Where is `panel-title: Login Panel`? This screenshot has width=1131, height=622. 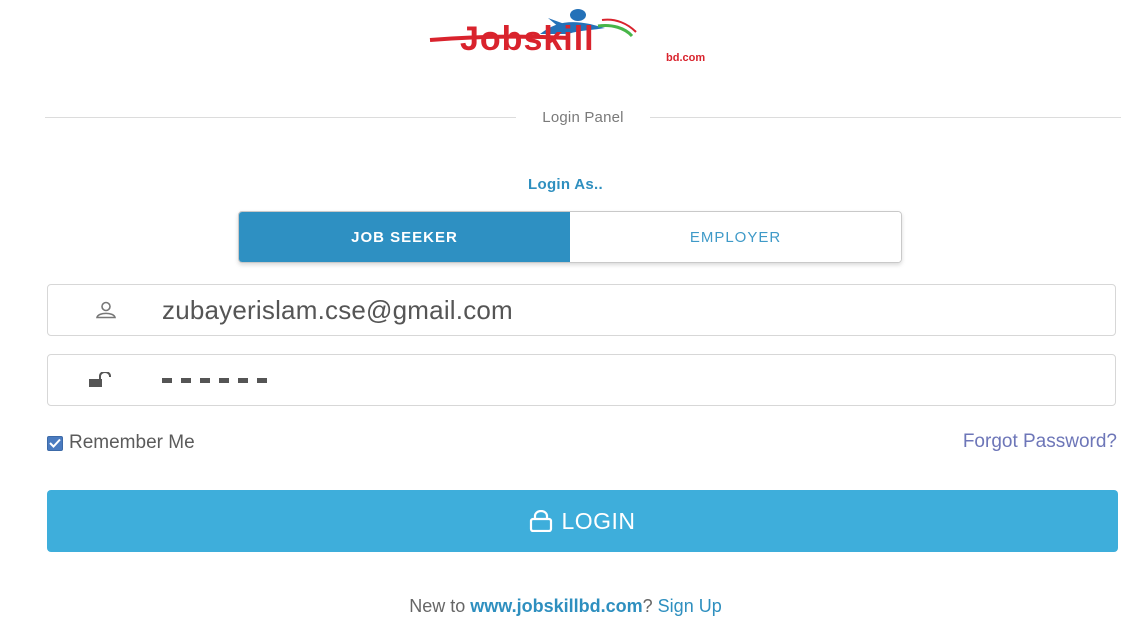 panel-title: Login Panel is located at coordinates (583, 117).